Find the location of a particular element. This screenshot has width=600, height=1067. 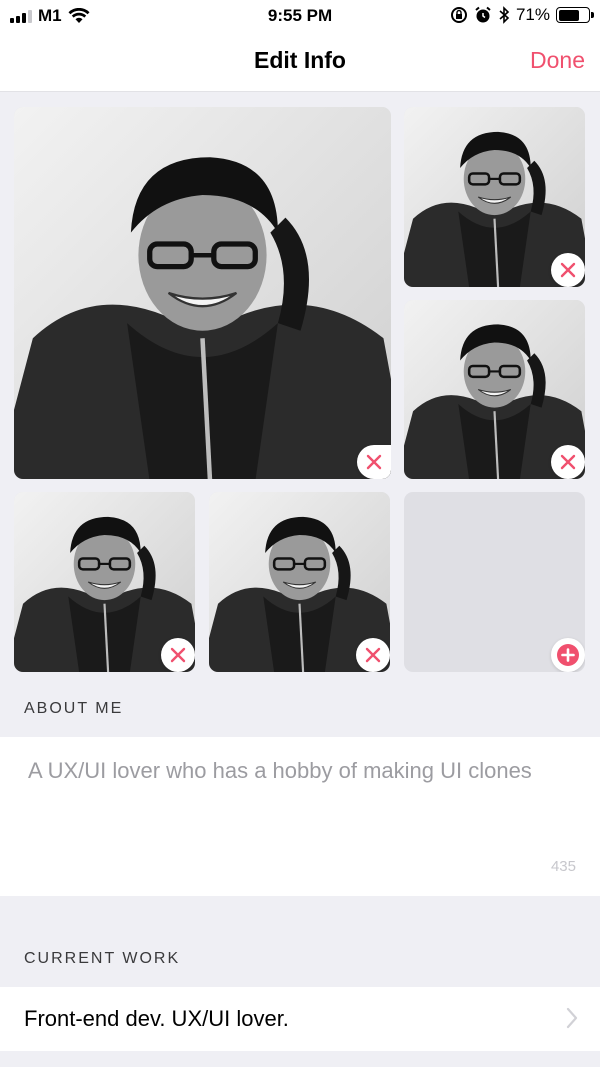

navigation-bar: Edit Info Done is located at coordinates (300, 62).